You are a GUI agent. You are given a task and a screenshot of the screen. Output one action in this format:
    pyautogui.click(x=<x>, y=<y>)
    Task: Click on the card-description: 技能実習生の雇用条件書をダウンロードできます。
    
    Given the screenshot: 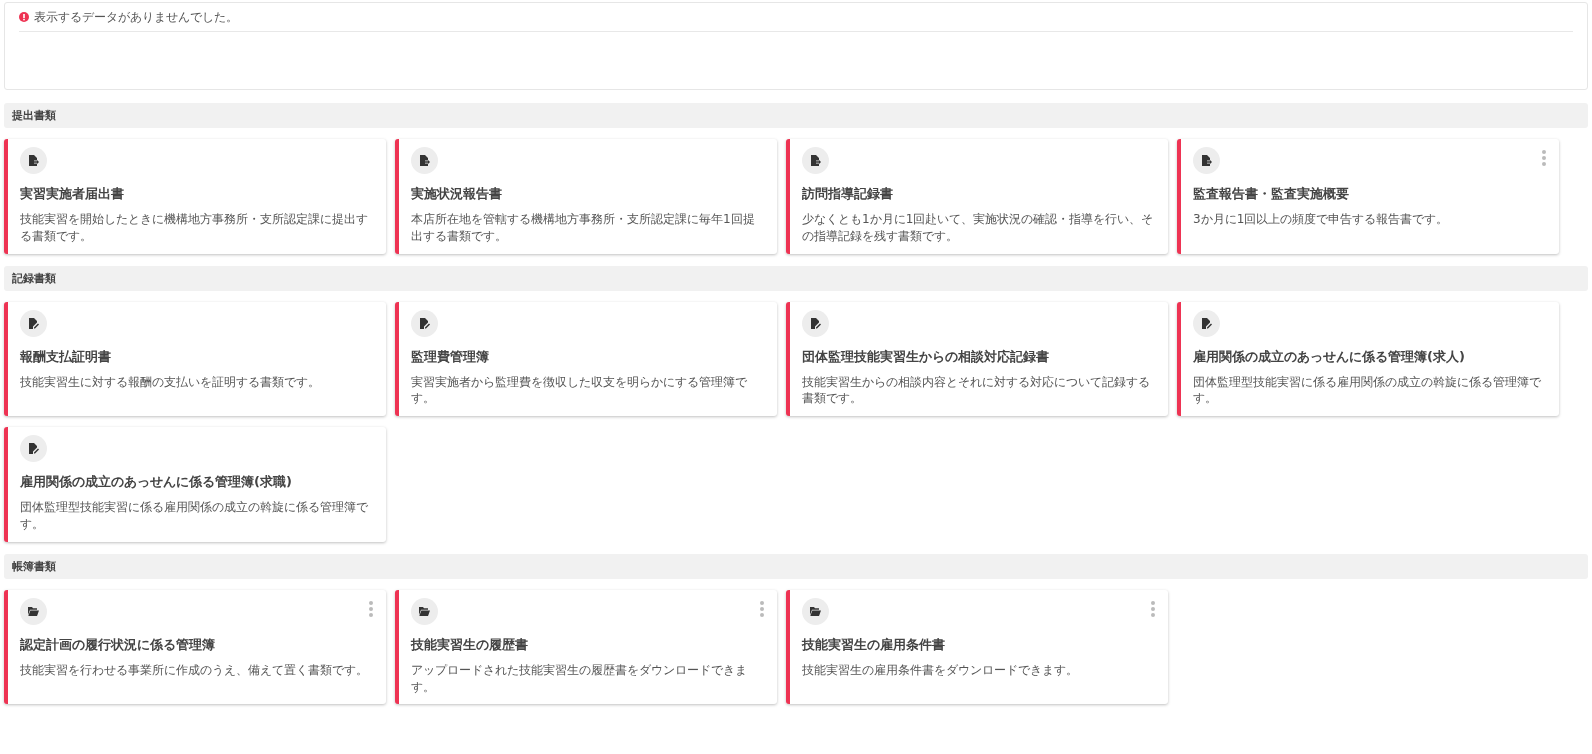 What is the action you would take?
    pyautogui.click(x=940, y=670)
    